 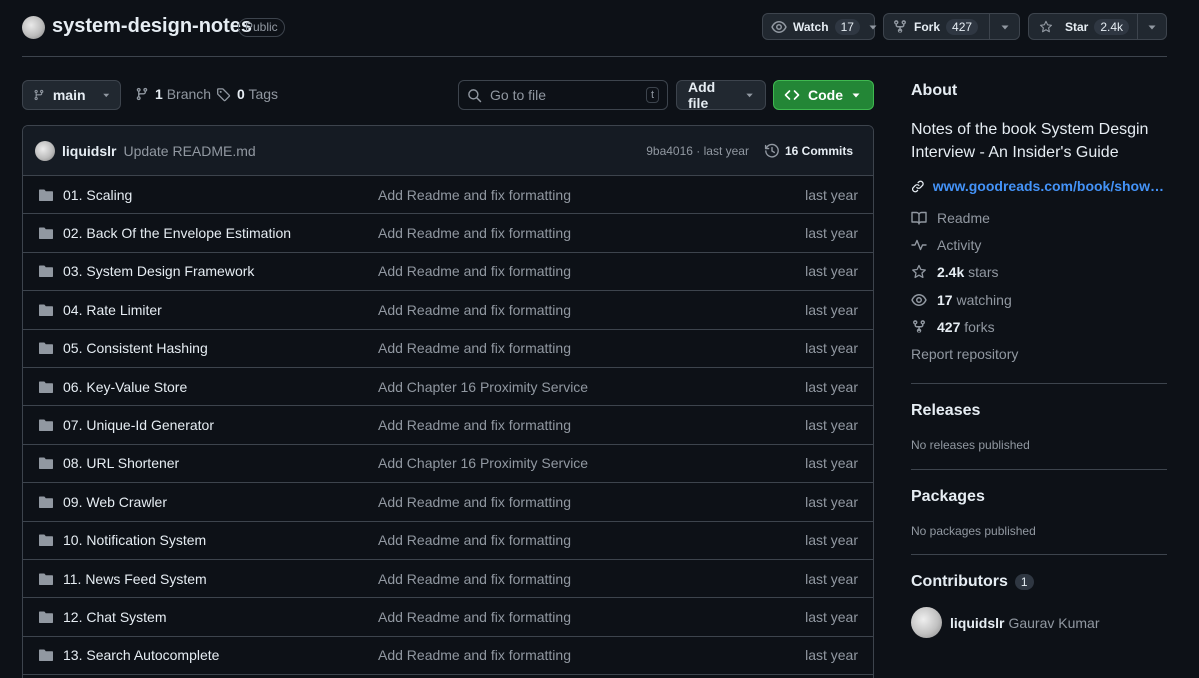 What do you see at coordinates (823, 95) in the screenshot?
I see `code-button: Code` at bounding box center [823, 95].